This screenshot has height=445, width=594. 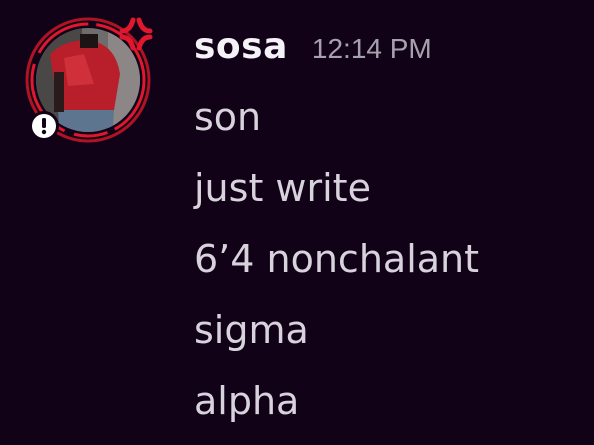 I want to click on message-line: sigma, so click(x=251, y=330).